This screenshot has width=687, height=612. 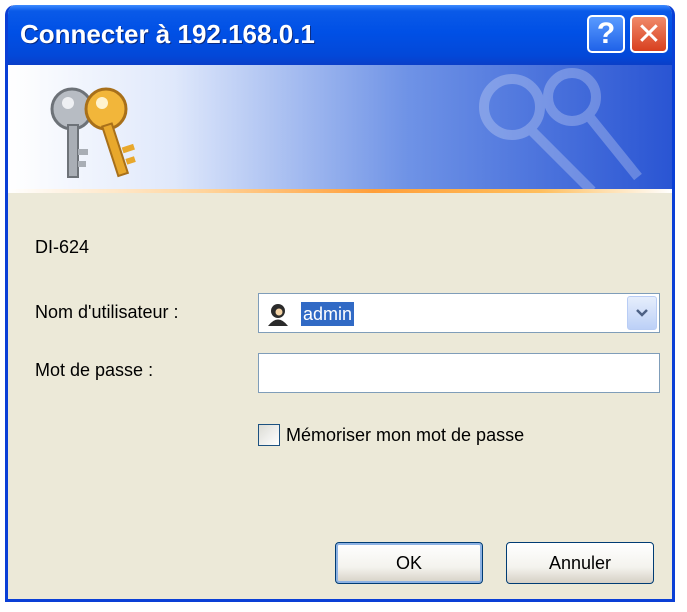 What do you see at coordinates (405, 435) in the screenshot?
I see `remember-label: Mémoriser mon mot de passe` at bounding box center [405, 435].